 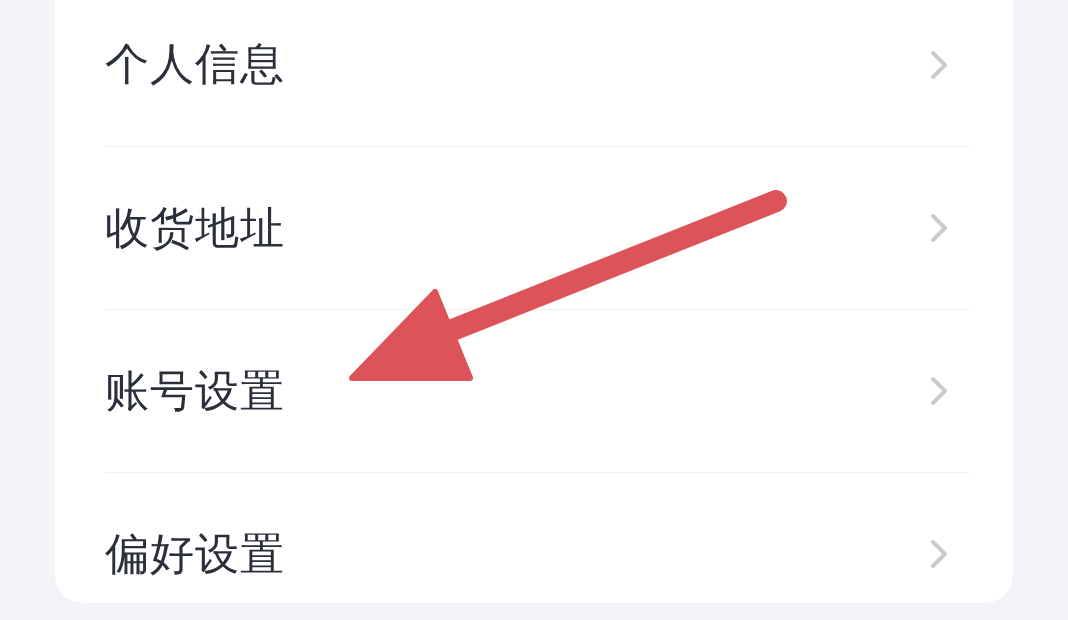 What do you see at coordinates (195, 64) in the screenshot?
I see `menu-item-label: 个人信息` at bounding box center [195, 64].